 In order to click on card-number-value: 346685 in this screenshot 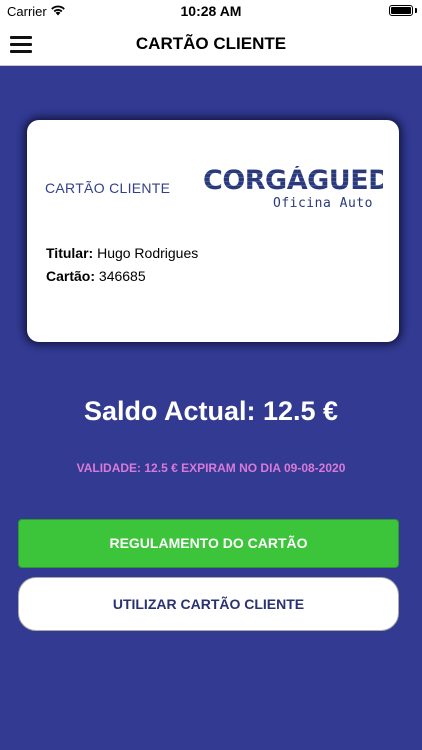, I will do `click(122, 276)`.